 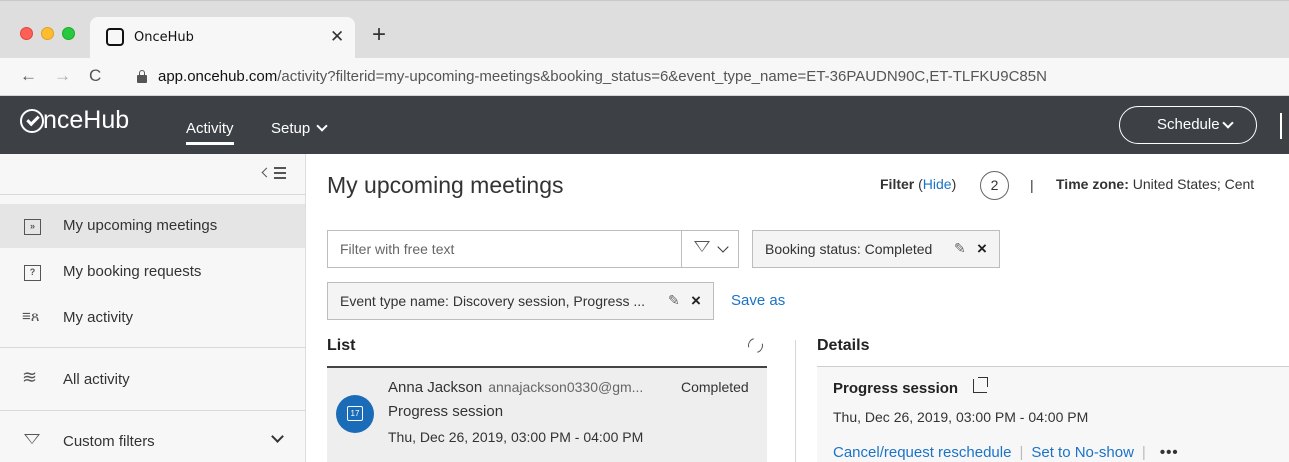 What do you see at coordinates (274, 173) in the screenshot?
I see `collapse-sidebar-icon` at bounding box center [274, 173].